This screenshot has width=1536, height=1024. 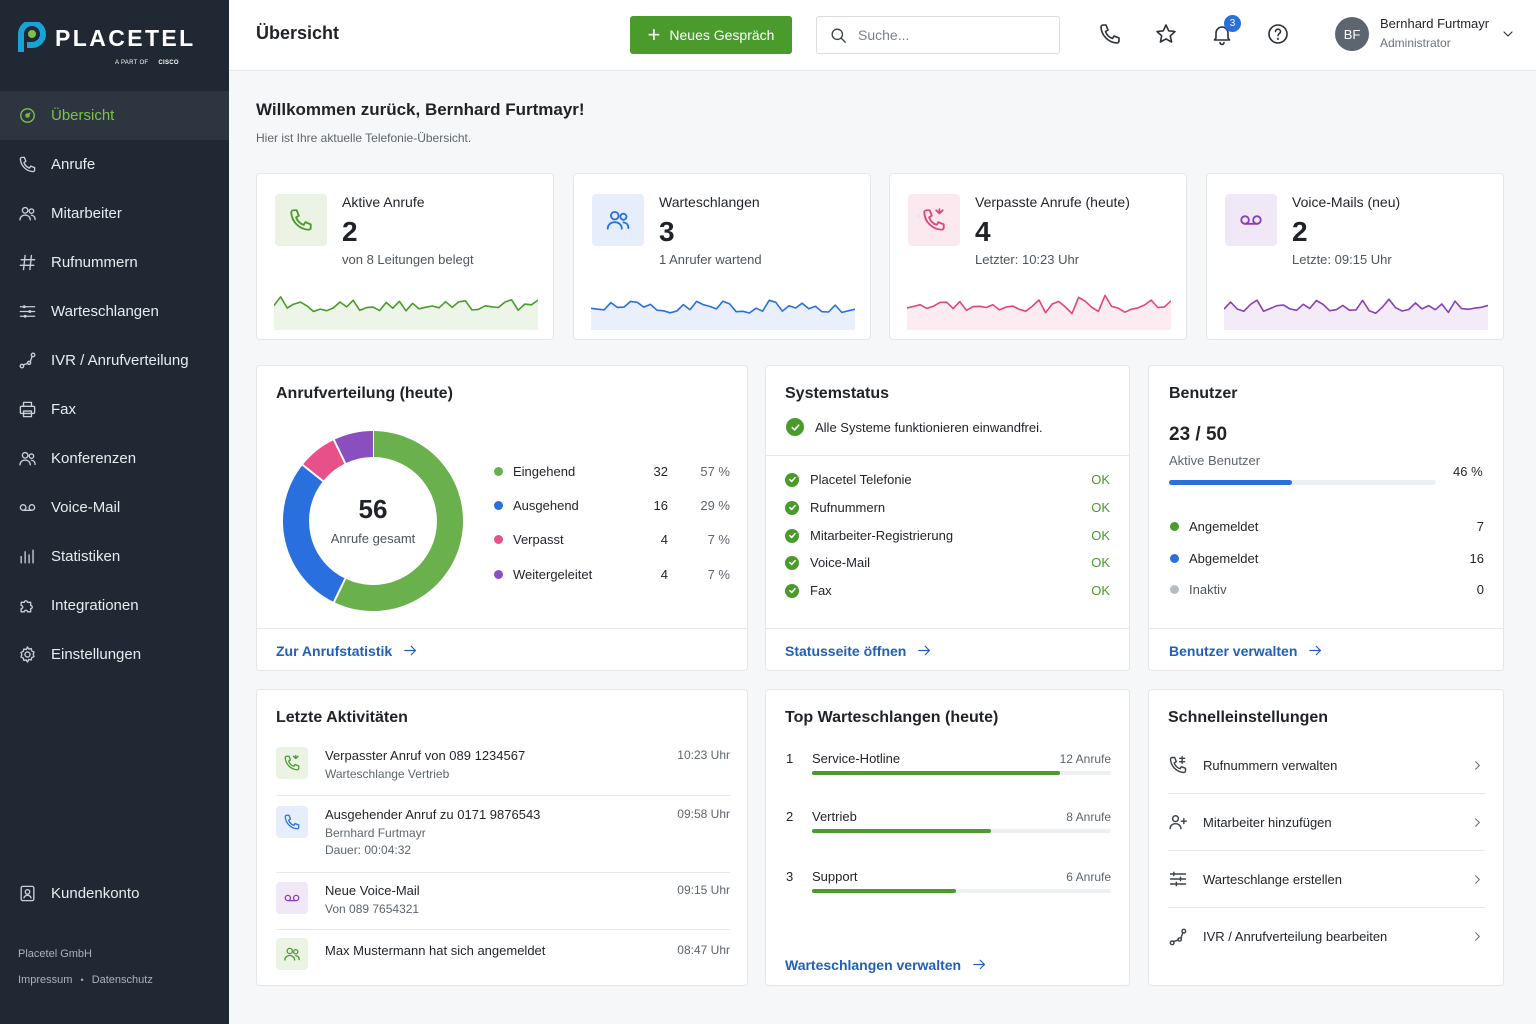 I want to click on sidebar-item-warteschlangen: Warteschlangen, so click(x=114, y=311).